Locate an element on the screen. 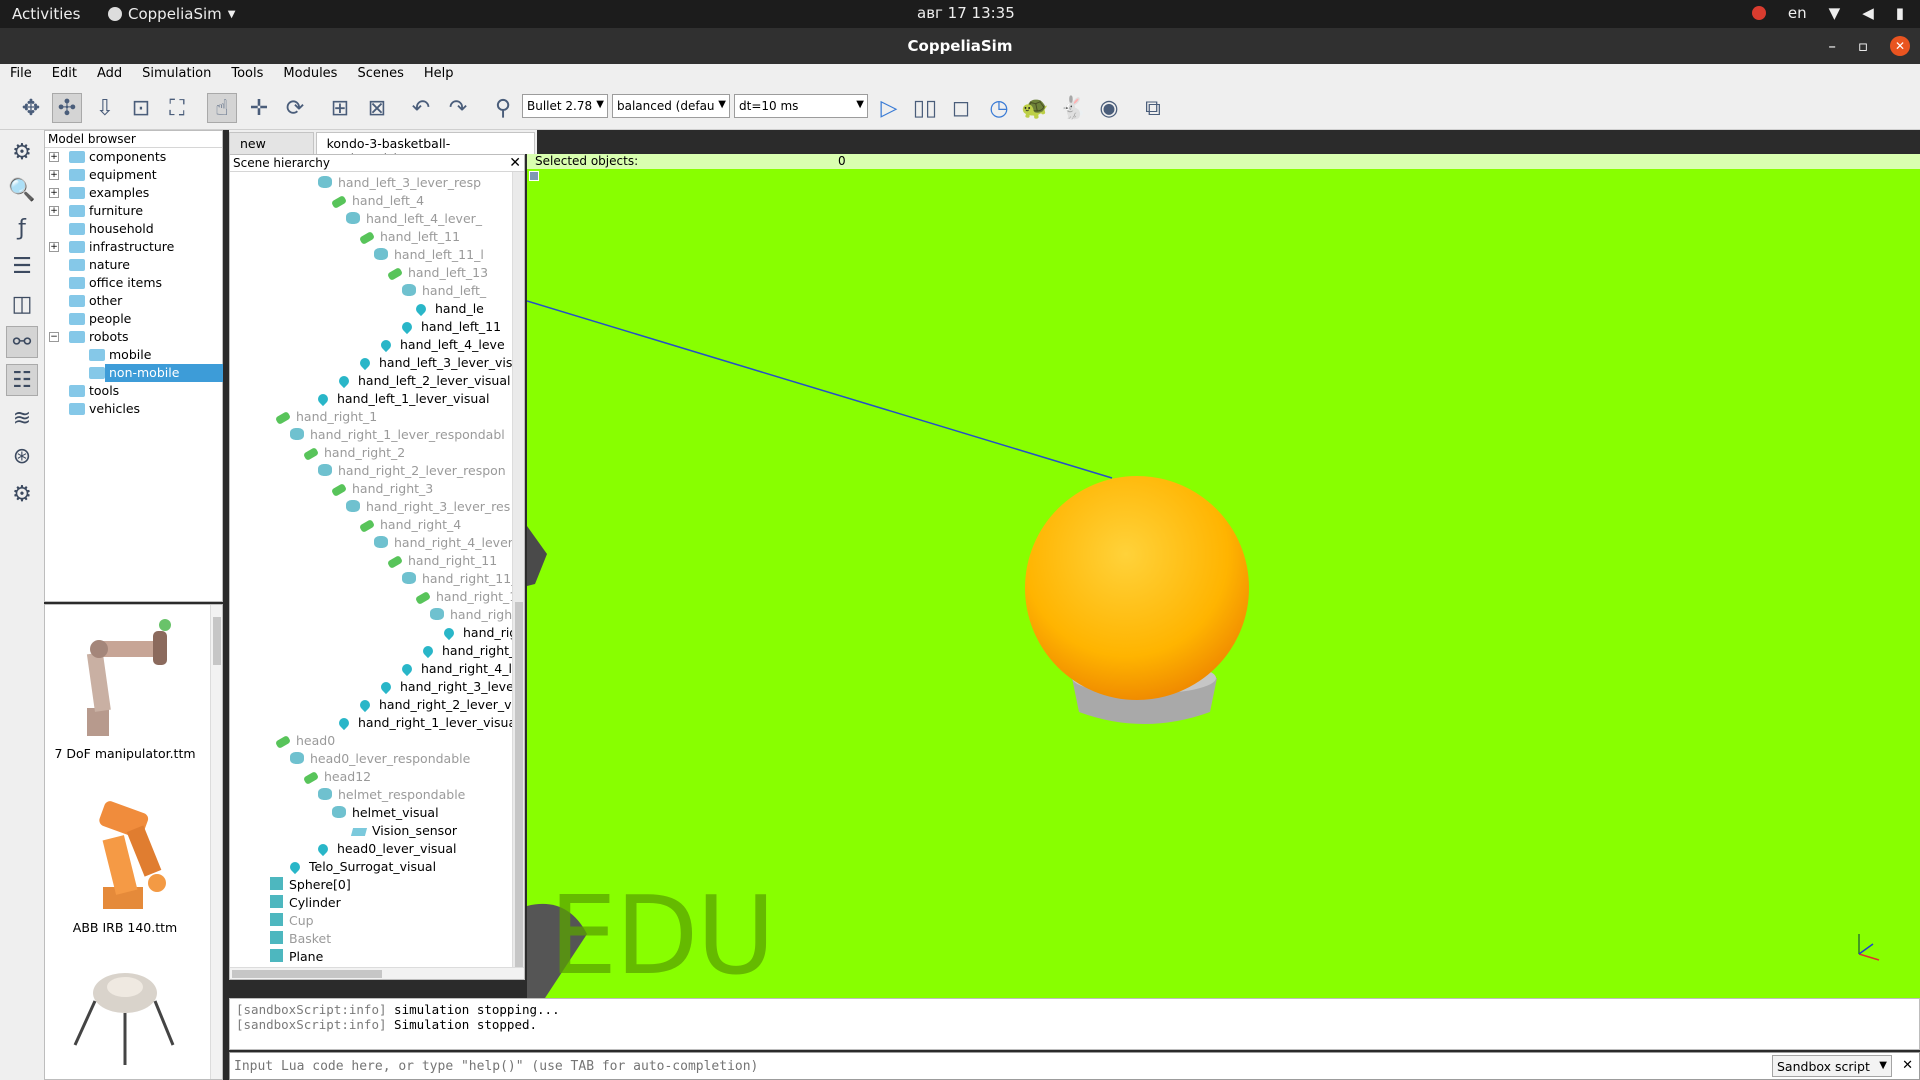  model-folder-other: other is located at coordinates (133, 301).